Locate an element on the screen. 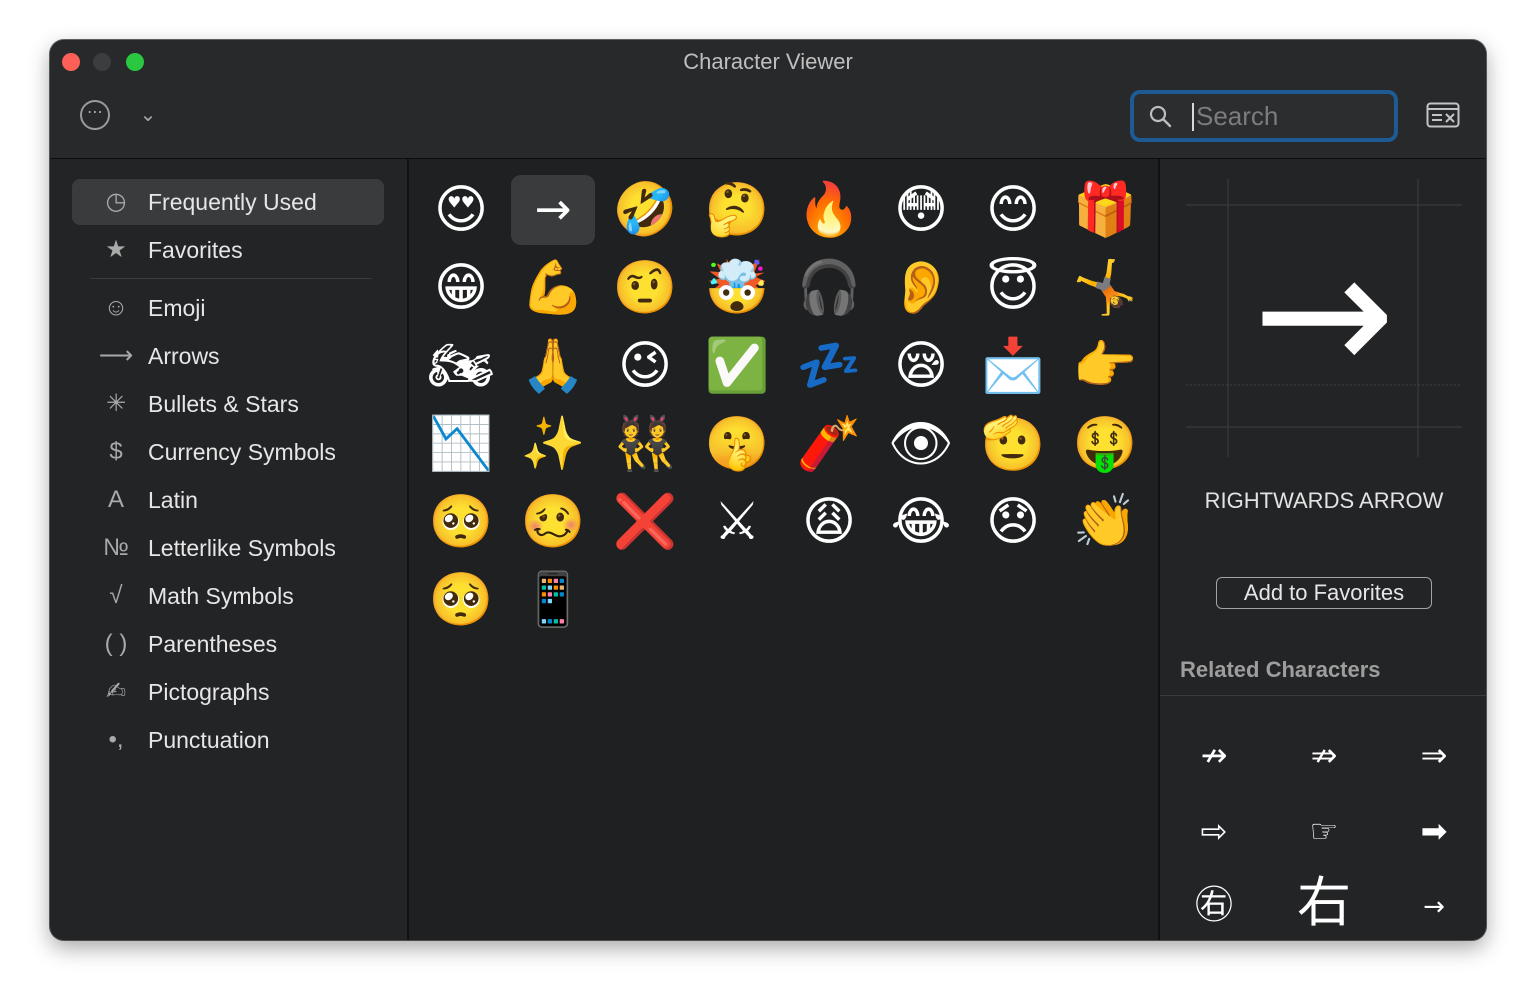 The width and height of the screenshot is (1536, 999). character-cell: 🙏 is located at coordinates (553, 366).